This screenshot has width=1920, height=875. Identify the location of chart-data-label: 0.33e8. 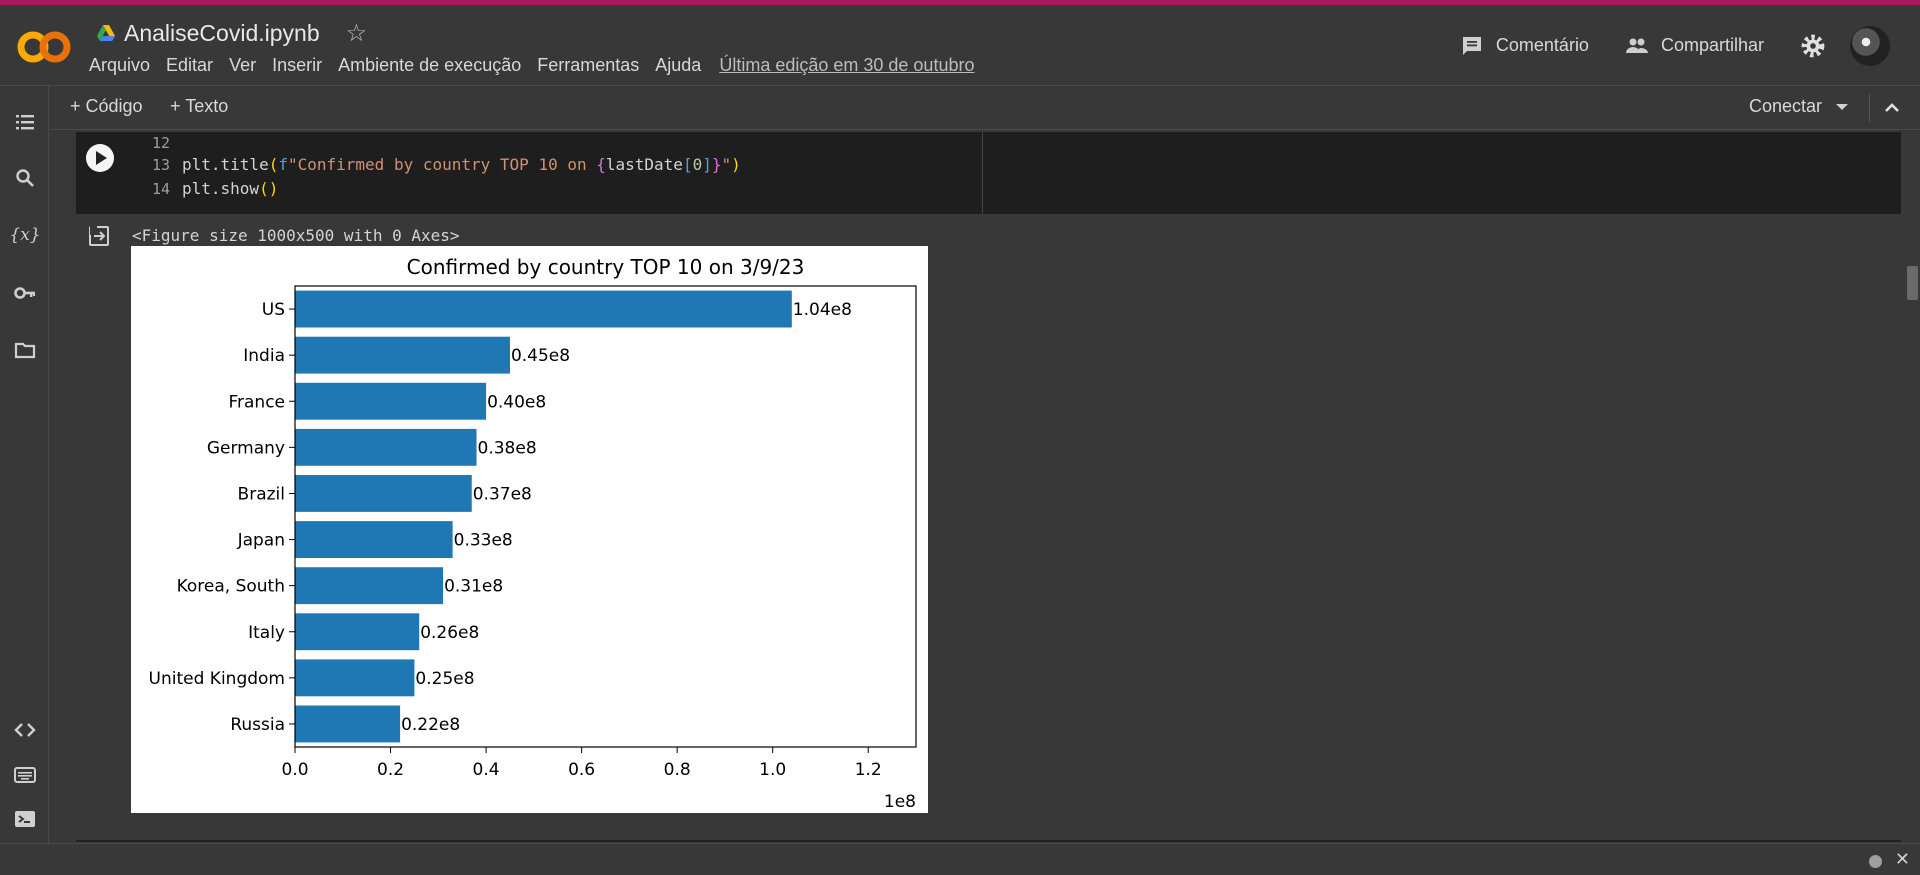
(483, 541).